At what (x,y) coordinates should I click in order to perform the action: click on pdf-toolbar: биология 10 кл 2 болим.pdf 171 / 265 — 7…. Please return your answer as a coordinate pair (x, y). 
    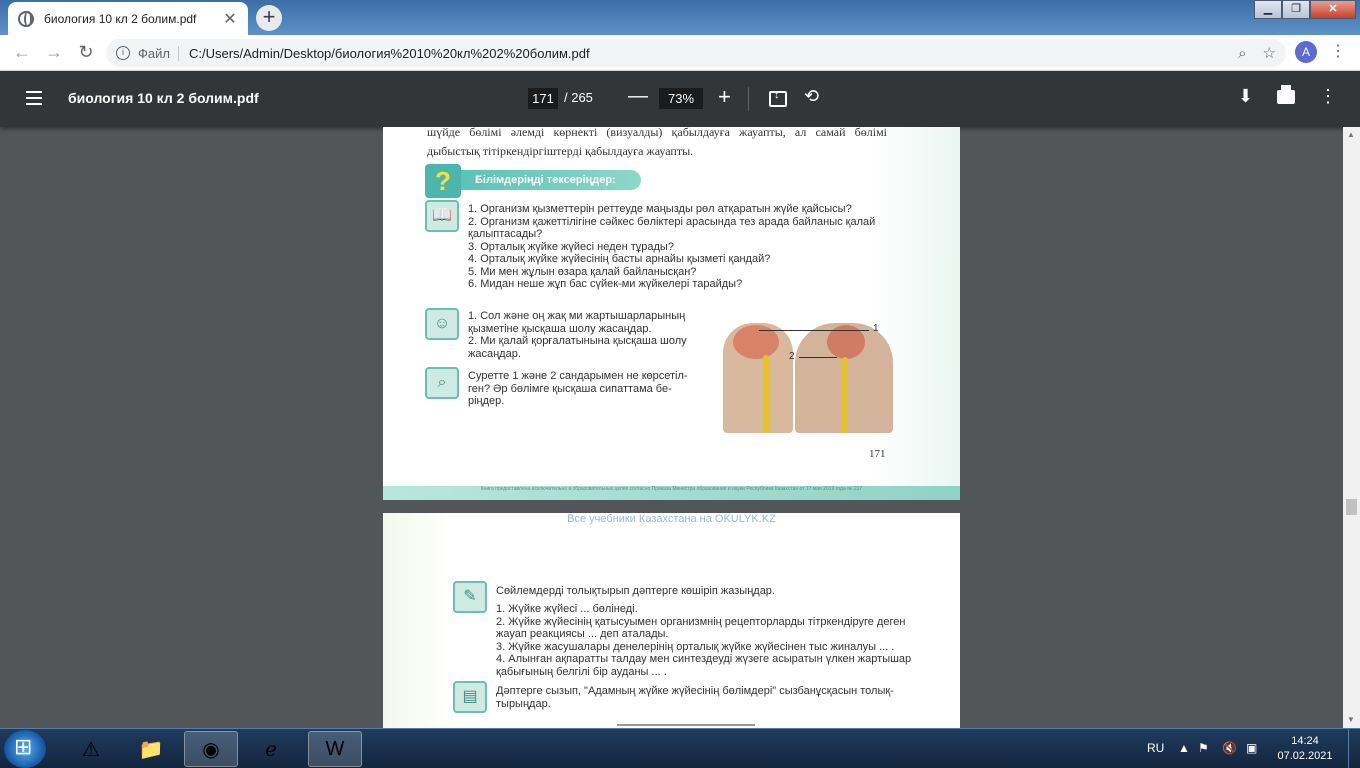
    Looking at the image, I should click on (680, 99).